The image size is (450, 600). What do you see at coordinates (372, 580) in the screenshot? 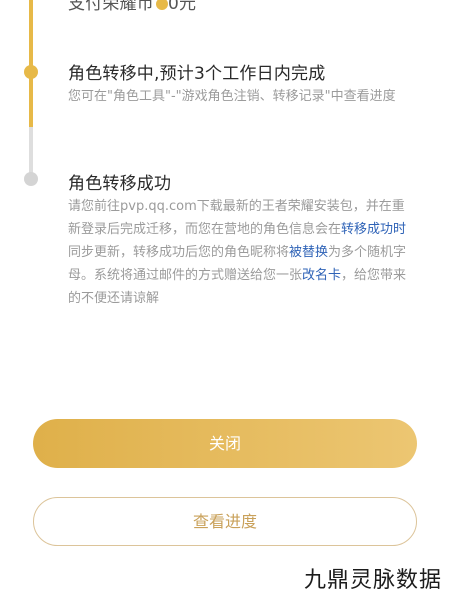
I see `watermark-text: 九鼎灵脉数据` at bounding box center [372, 580].